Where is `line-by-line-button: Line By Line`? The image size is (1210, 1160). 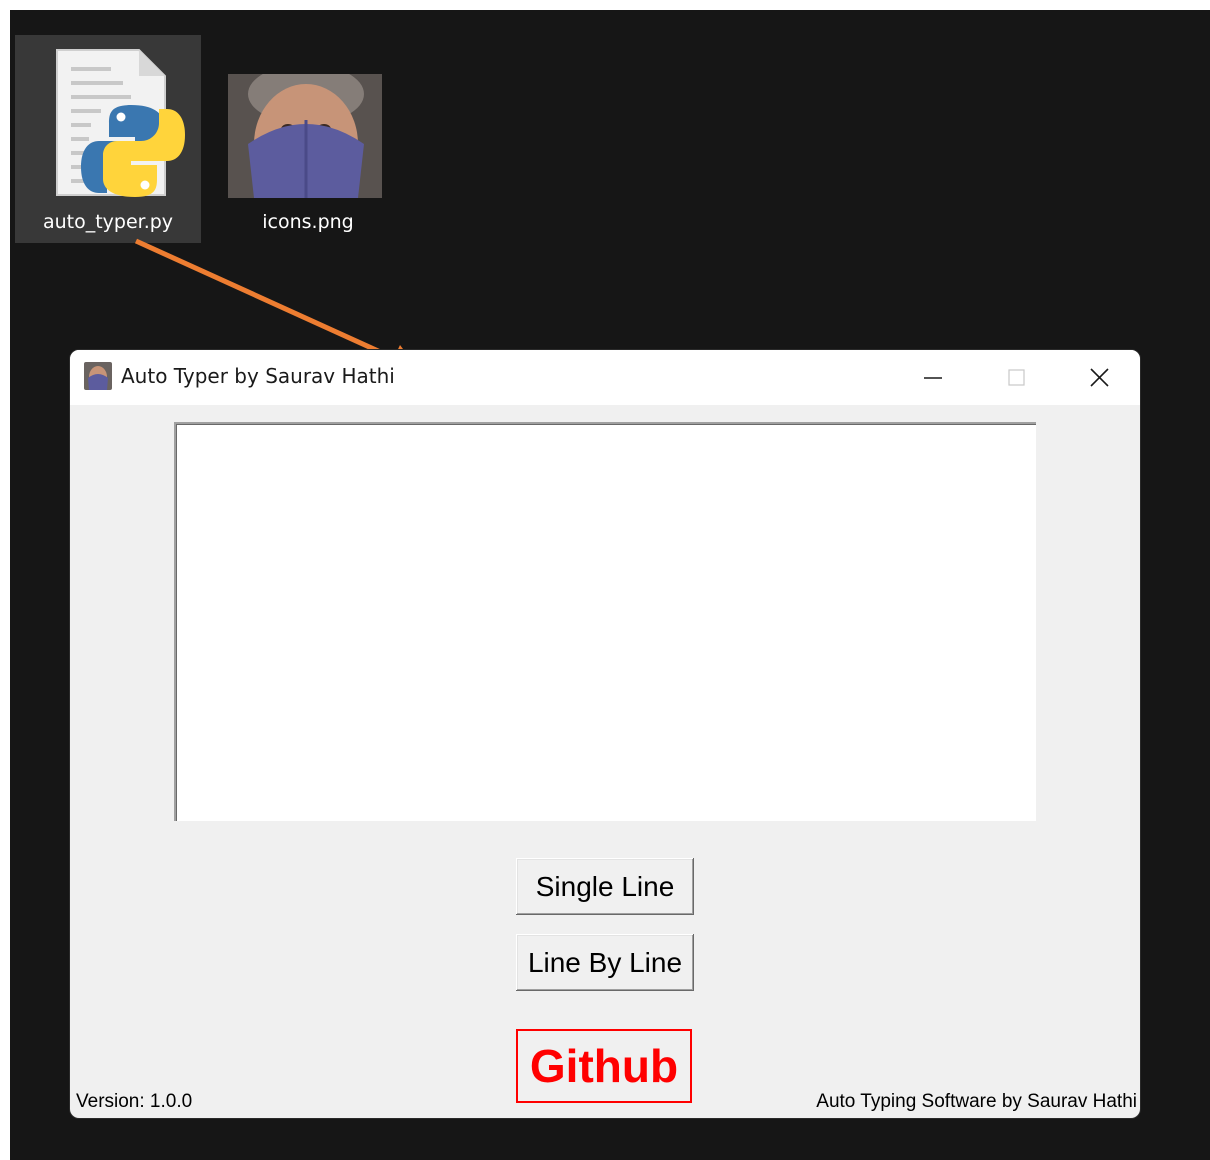 line-by-line-button: Line By Line is located at coordinates (605, 962).